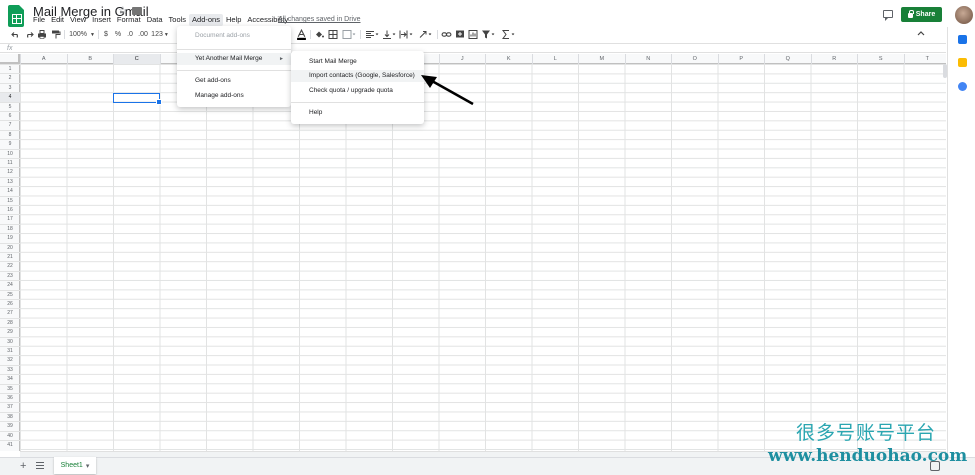  What do you see at coordinates (16, 34) in the screenshot?
I see `undo-icon` at bounding box center [16, 34].